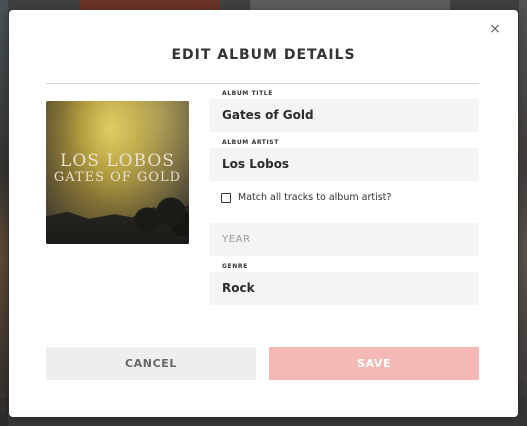 The image size is (527, 426). Describe the element at coordinates (117, 177) in the screenshot. I see `cover-album-text: GATES OF GOLD` at that location.